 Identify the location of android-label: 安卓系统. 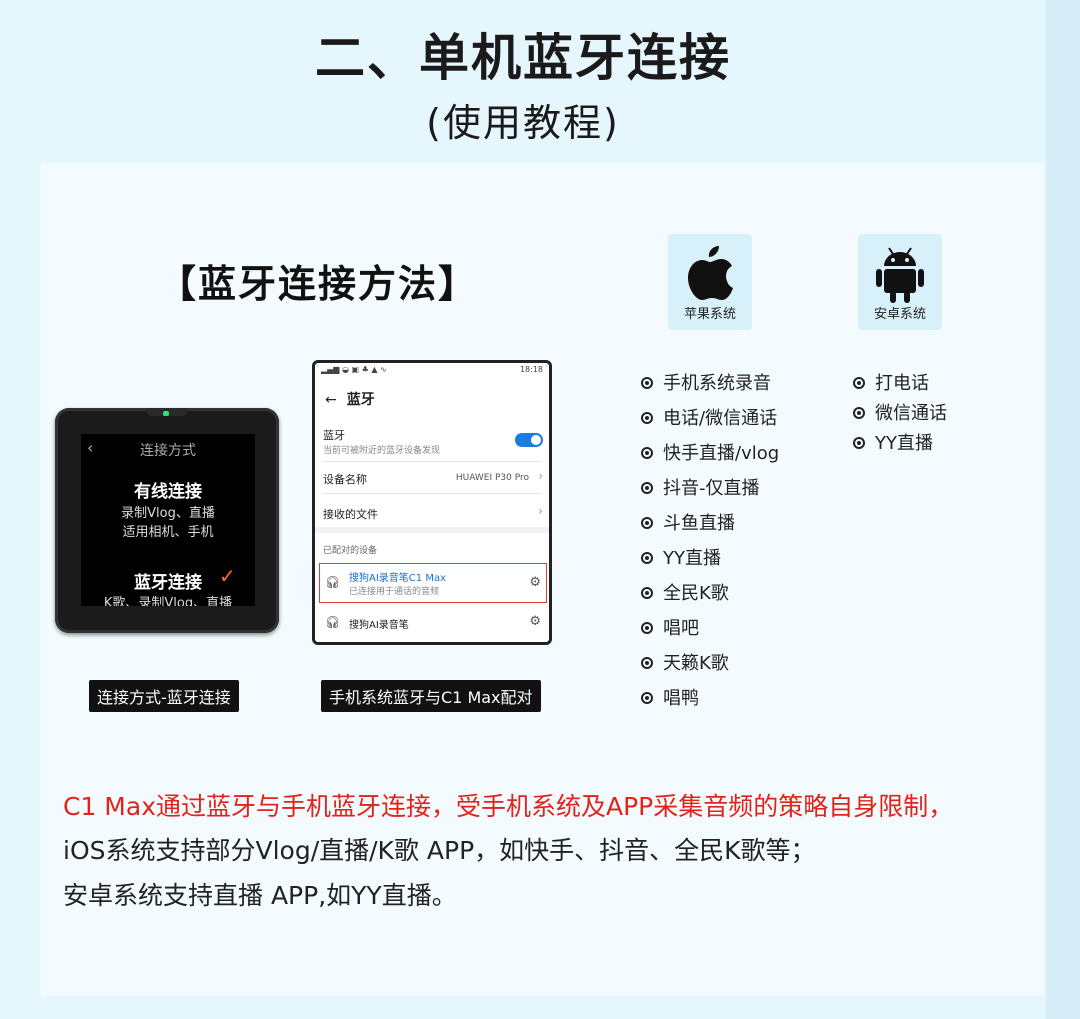
(899, 314).